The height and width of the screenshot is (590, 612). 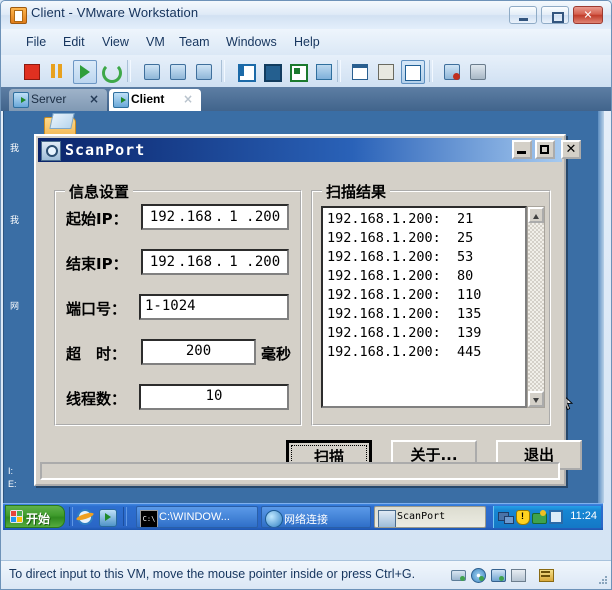 I want to click on results-scrollbar, so click(x=536, y=307).